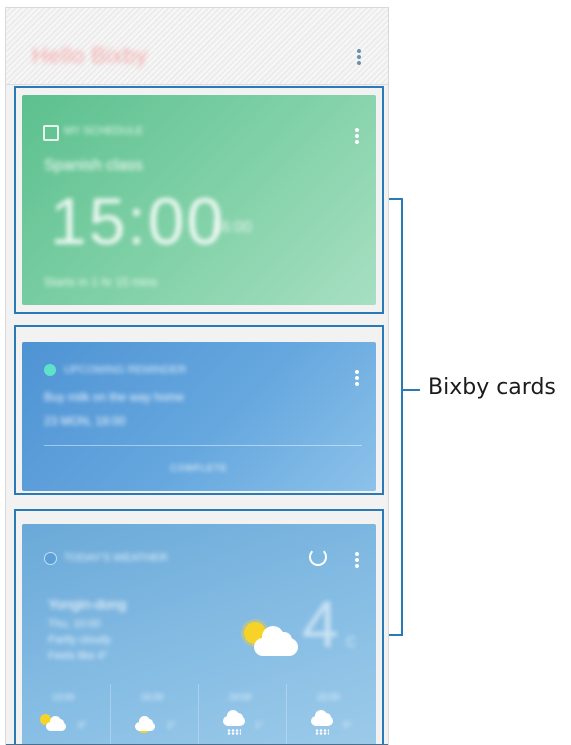 This screenshot has height=745, width=571. Describe the element at coordinates (116, 558) in the screenshot. I see `card-source-label: TODAY'S WEATHER` at that location.